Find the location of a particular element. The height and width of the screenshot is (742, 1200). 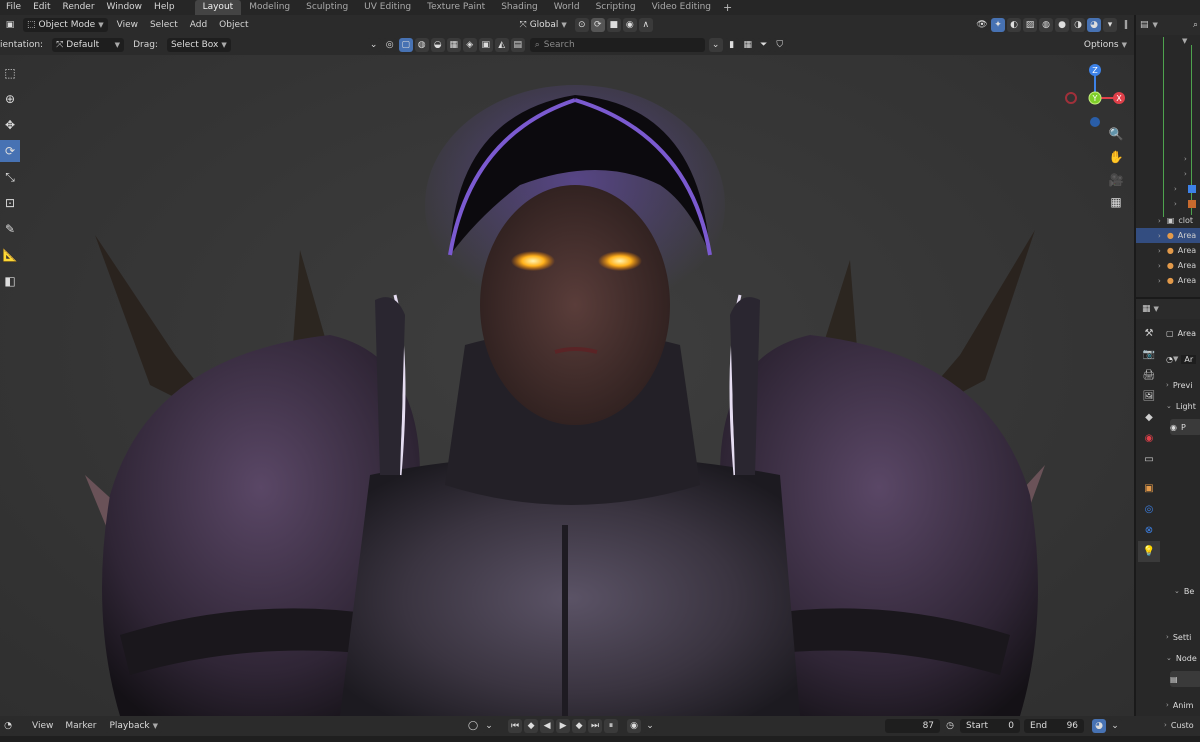

play-reverse-icon: ◀ is located at coordinates (547, 726).